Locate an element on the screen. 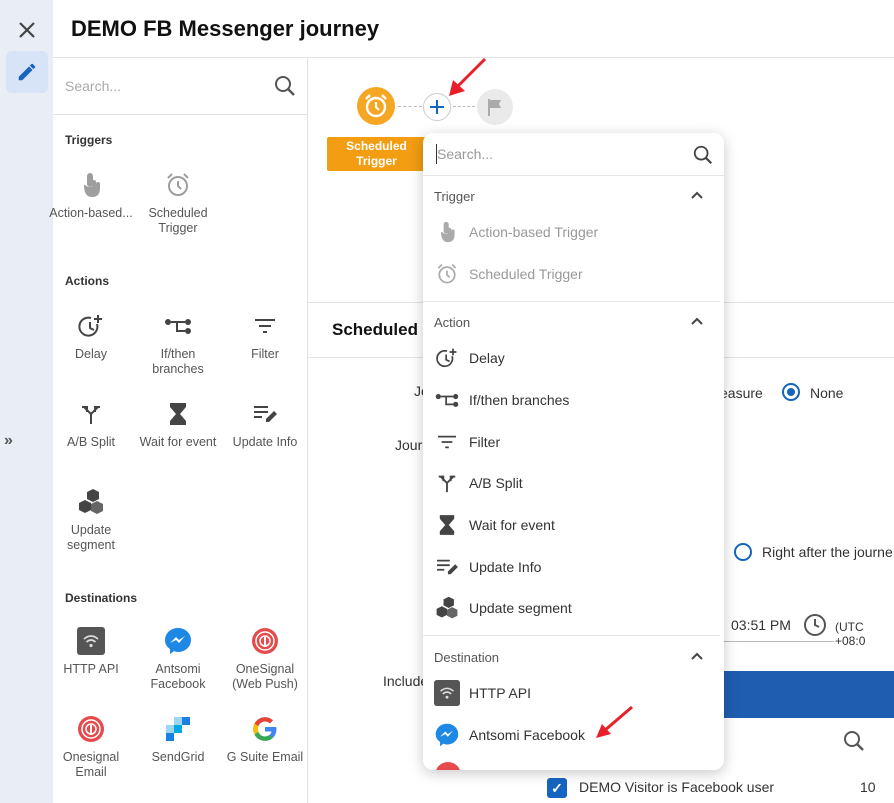 Image resolution: width=894 pixels, height=803 pixels. menu-item-action-based-trigger: Action-based Trigger is located at coordinates (516, 232).